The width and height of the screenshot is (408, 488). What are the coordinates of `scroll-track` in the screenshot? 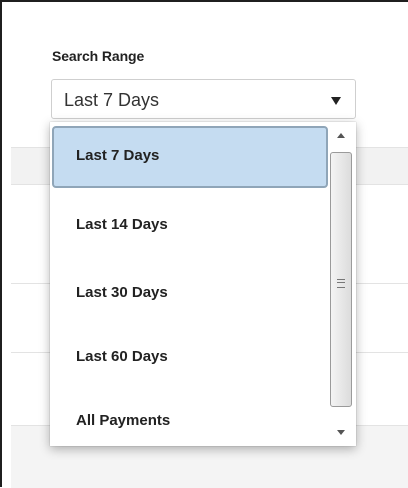 It's located at (341, 282).